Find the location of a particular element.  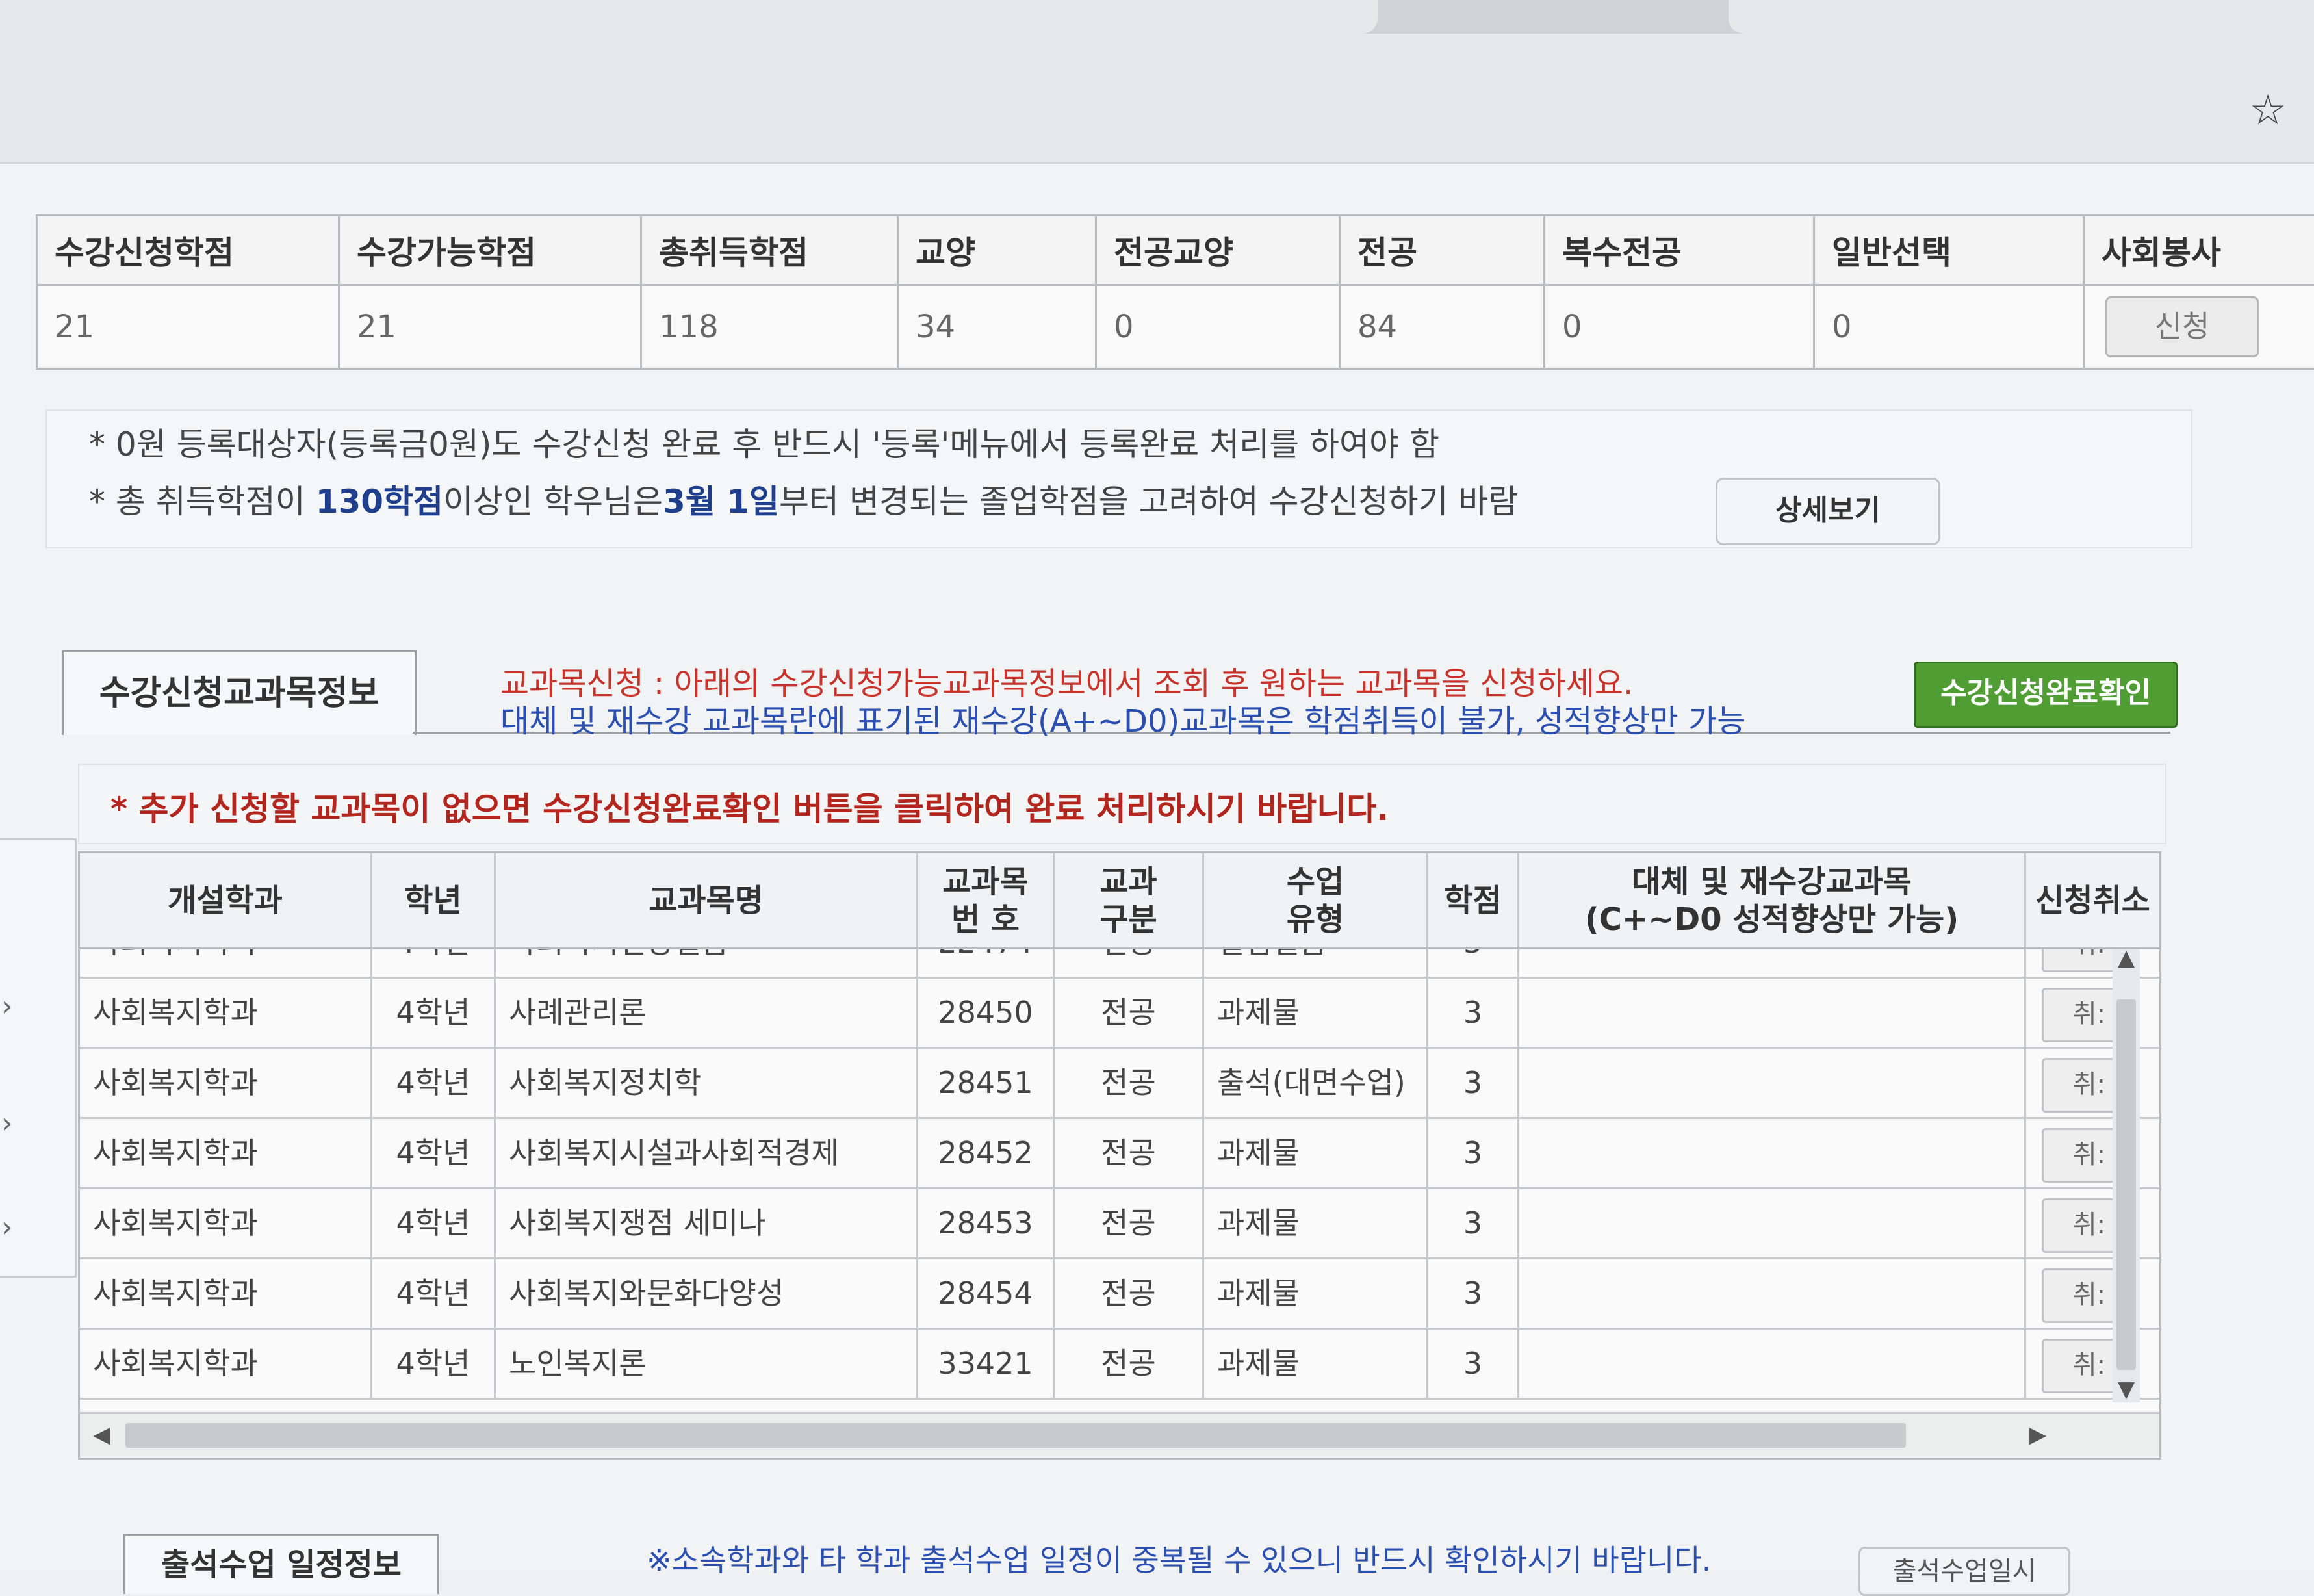

social-service-cell: 신청 is located at coordinates (2199, 327).